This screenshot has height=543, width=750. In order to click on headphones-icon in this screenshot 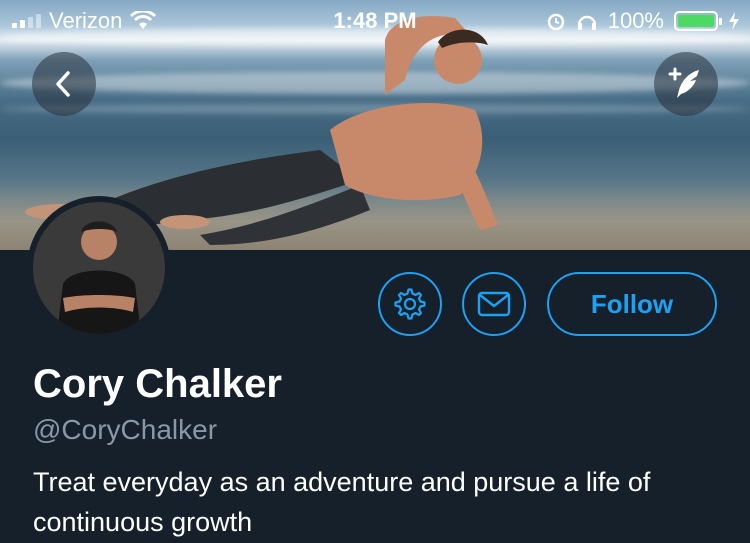, I will do `click(586, 22)`.